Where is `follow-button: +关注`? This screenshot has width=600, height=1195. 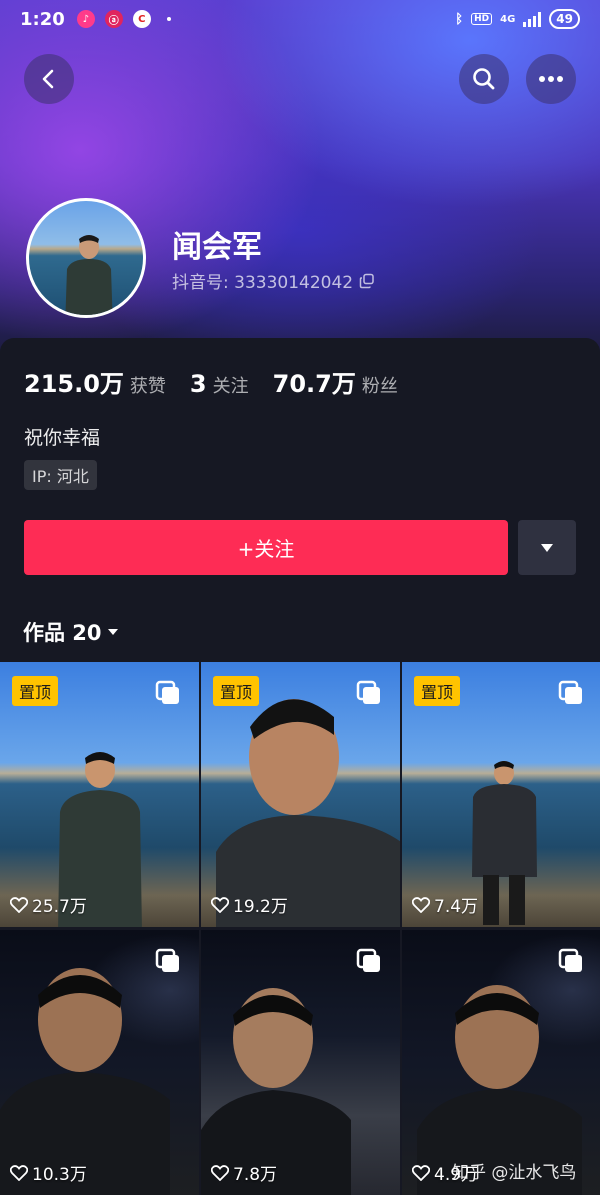 follow-button: +关注 is located at coordinates (266, 547).